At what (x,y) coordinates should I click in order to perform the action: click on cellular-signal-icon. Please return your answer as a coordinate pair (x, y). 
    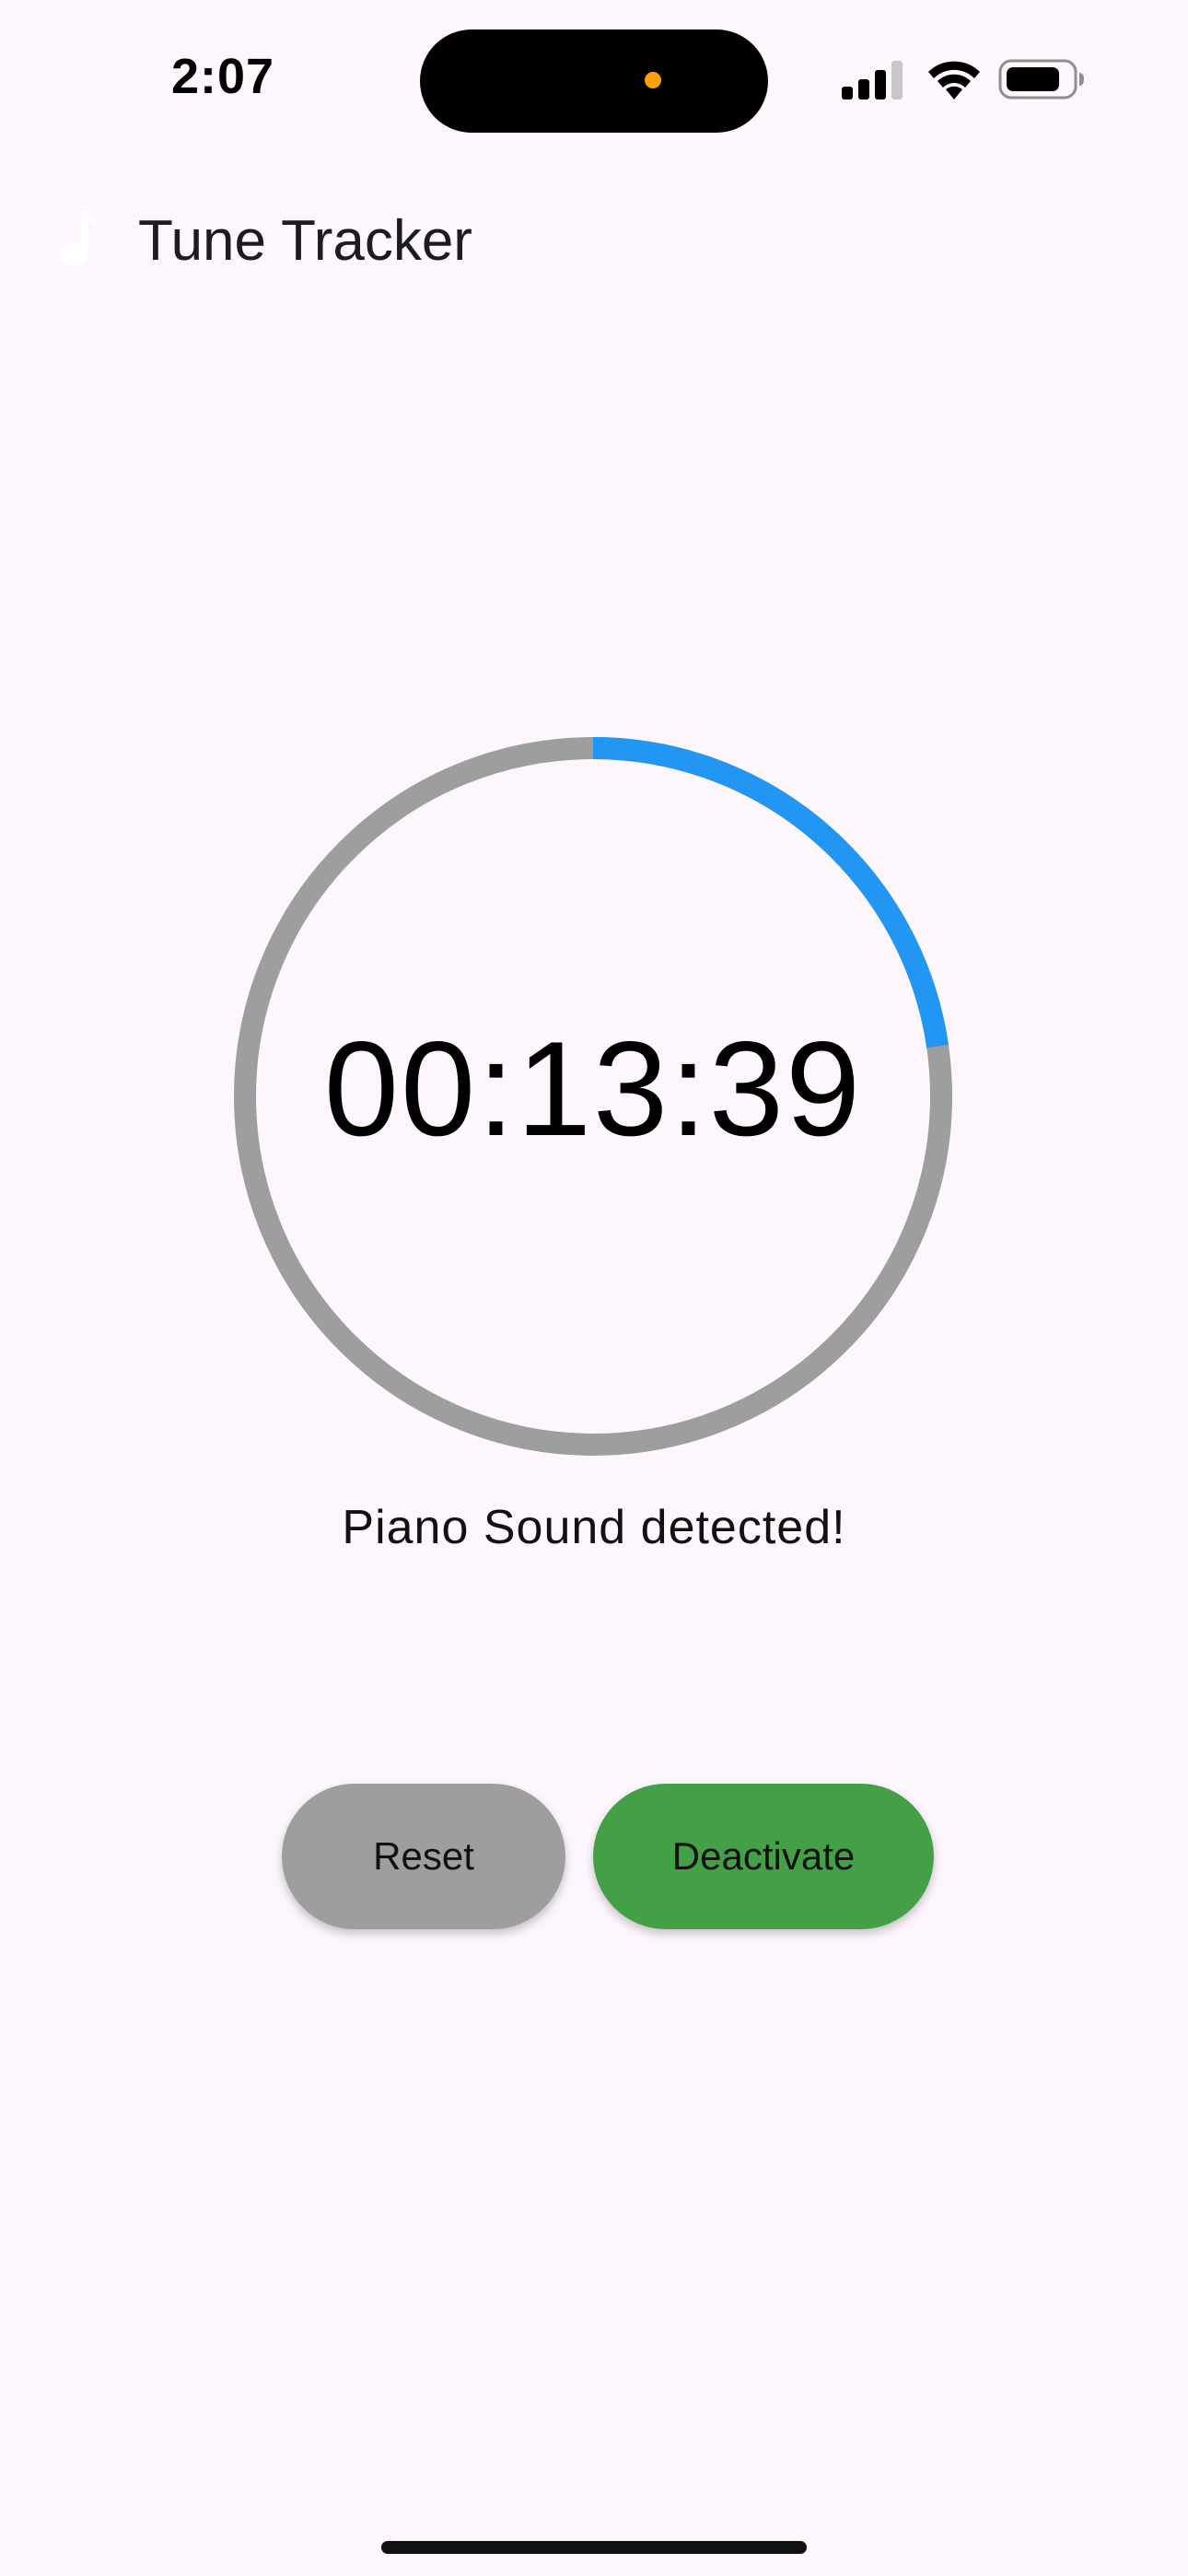
    Looking at the image, I should click on (872, 80).